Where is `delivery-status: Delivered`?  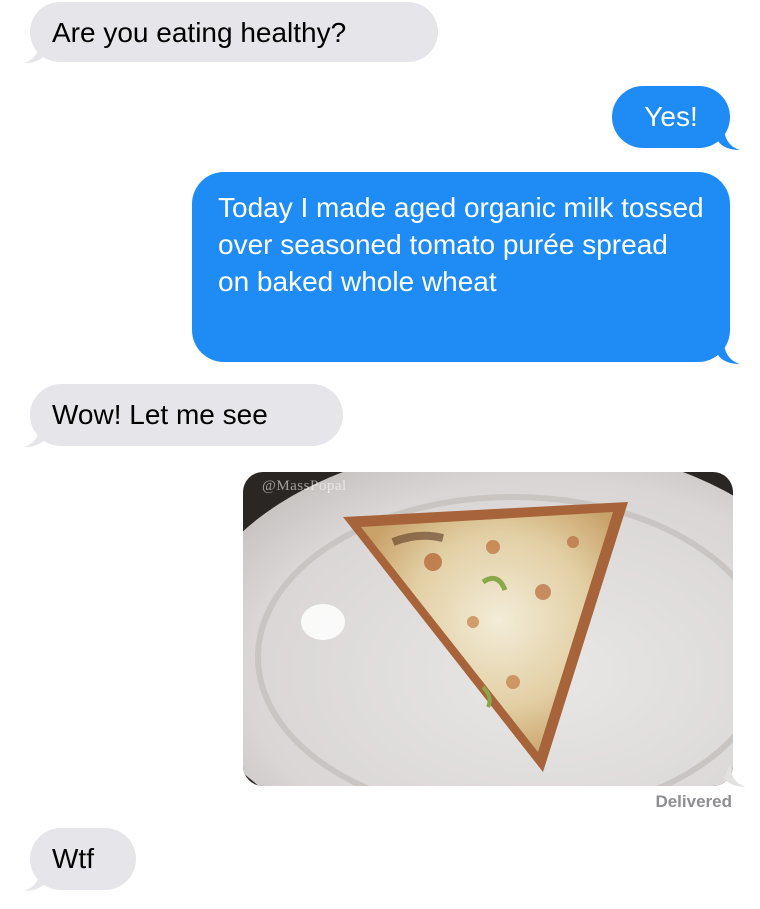
delivery-status: Delivered is located at coordinates (693, 801).